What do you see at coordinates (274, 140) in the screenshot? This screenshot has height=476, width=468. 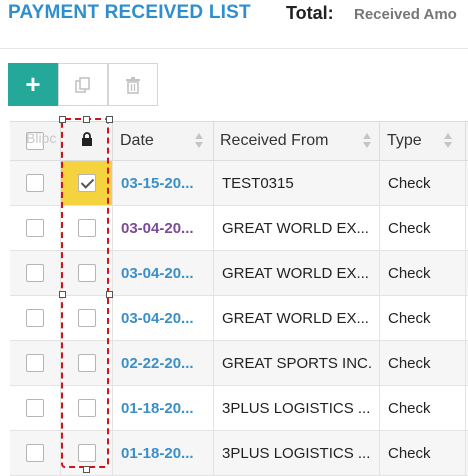 I see `received-from-header-label: Received From` at bounding box center [274, 140].